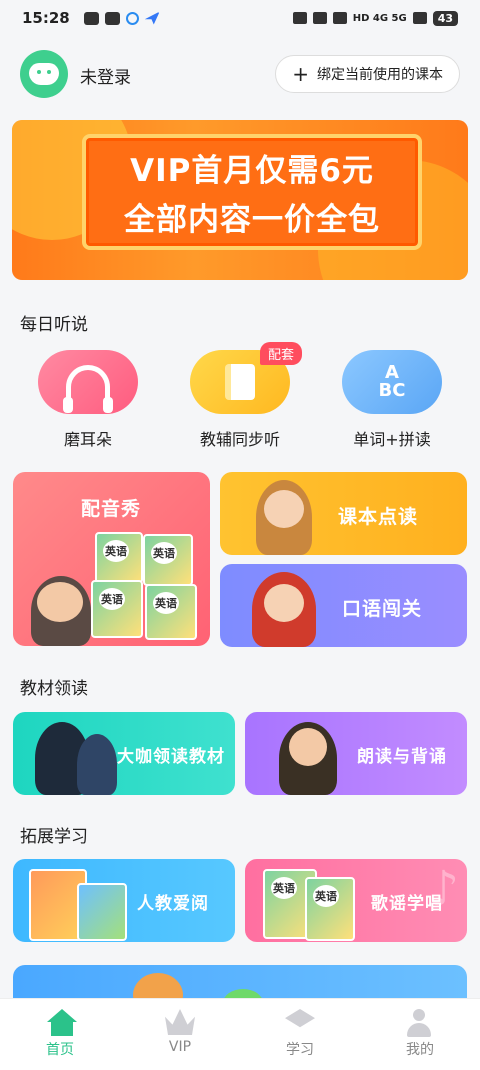 The height and width of the screenshot is (1070, 480). I want to click on card-title: 配音秀, so click(111, 509).